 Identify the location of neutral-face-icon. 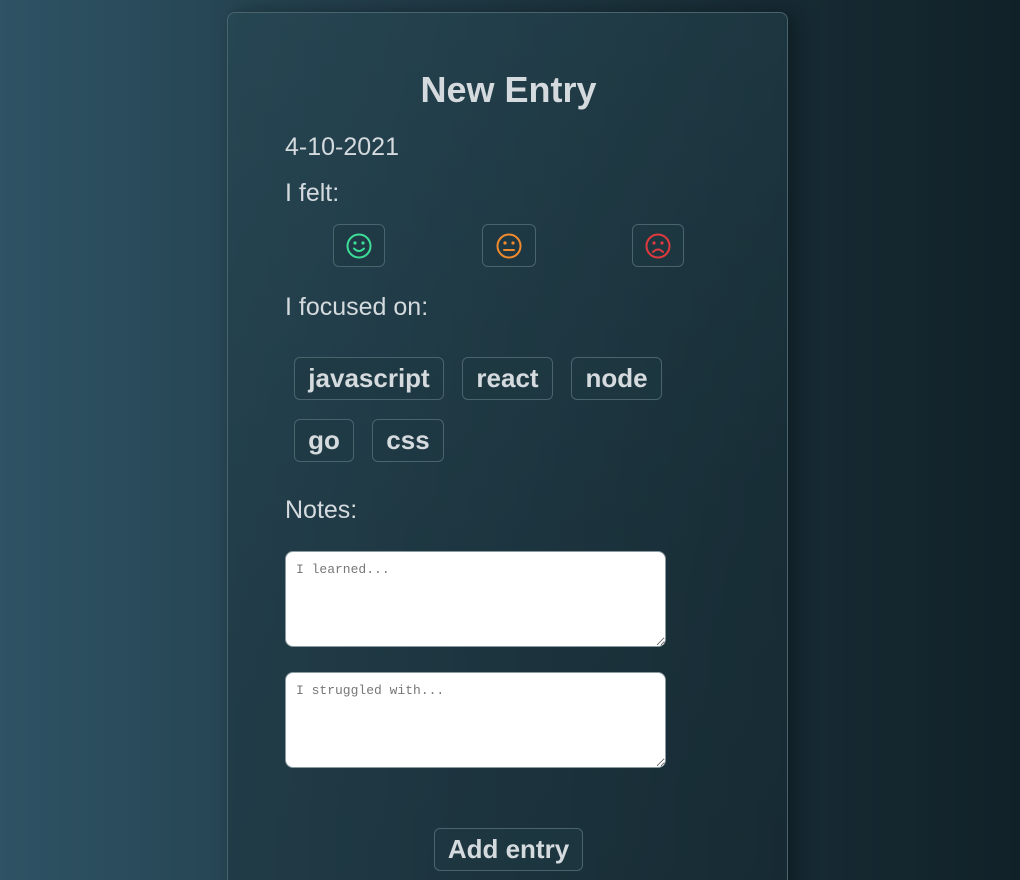
(509, 245).